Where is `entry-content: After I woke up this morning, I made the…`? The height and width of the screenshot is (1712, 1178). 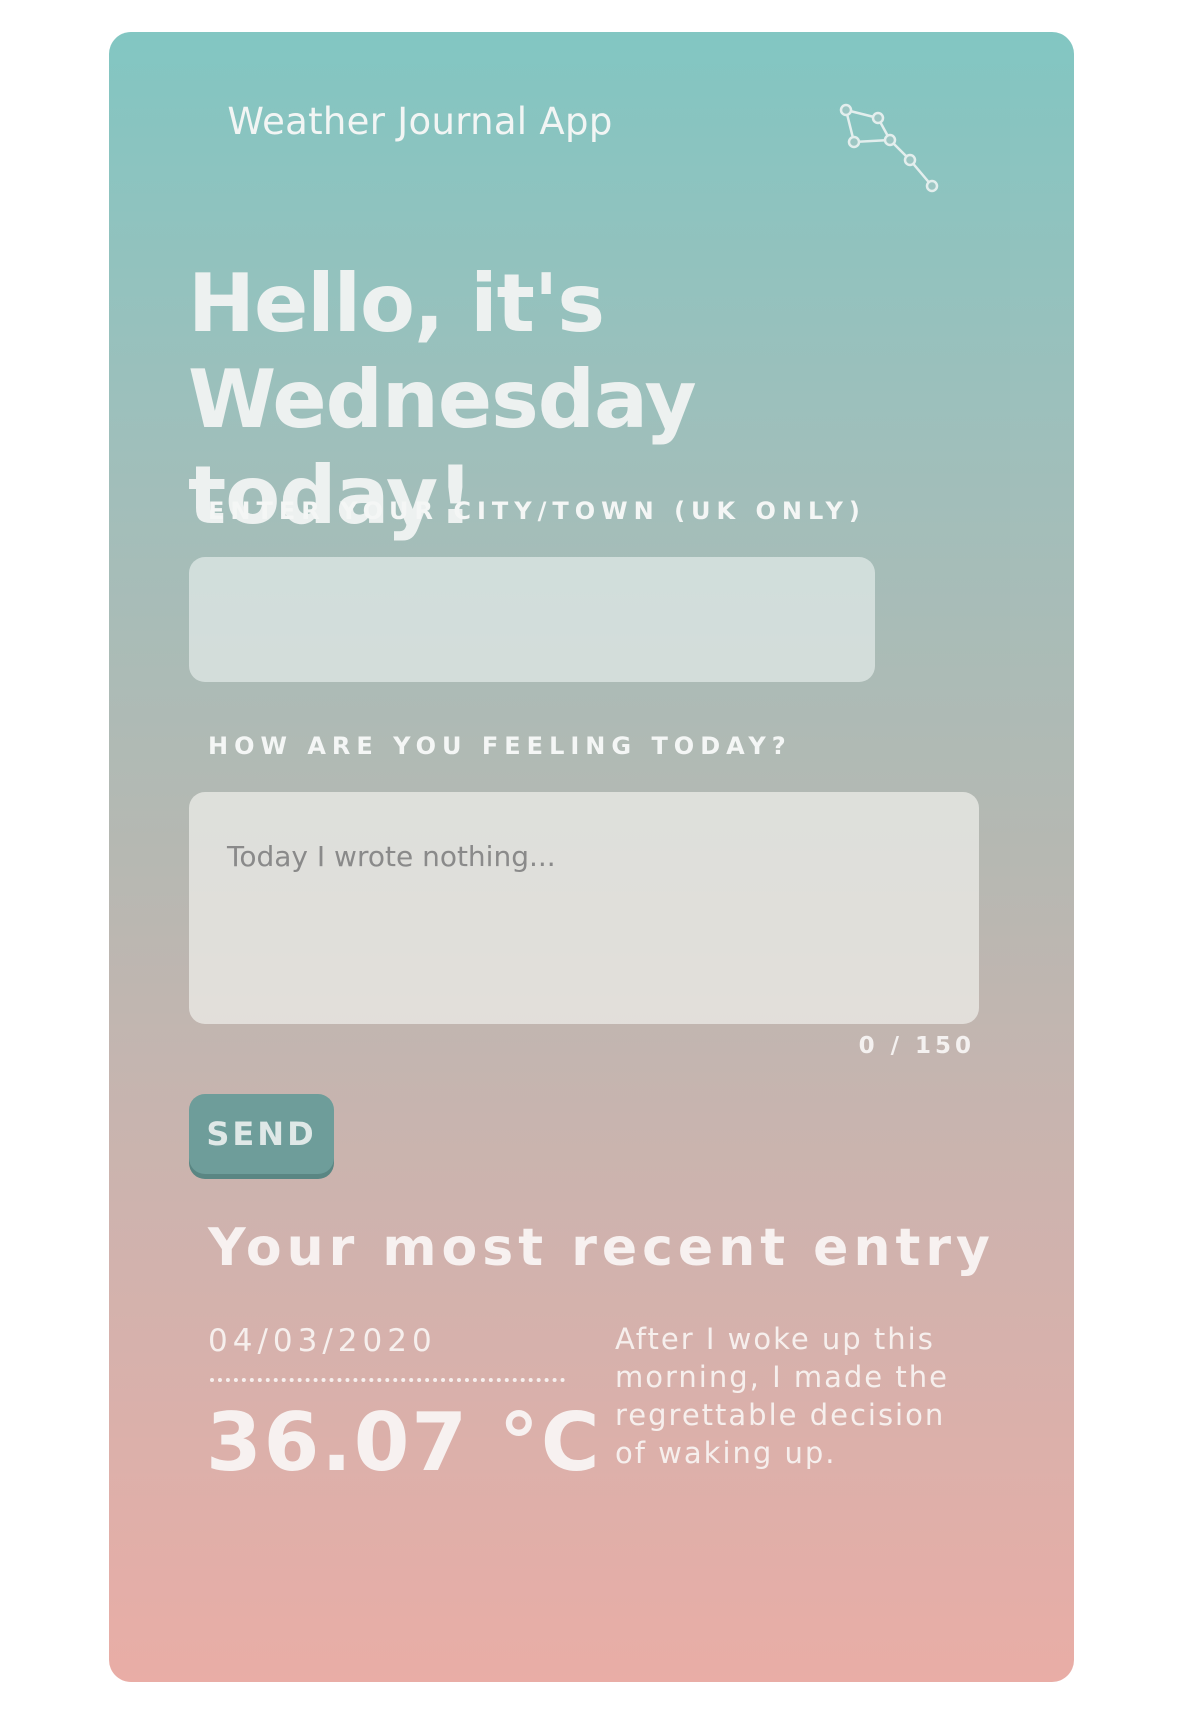 entry-content: After I woke up this morning, I made the… is located at coordinates (782, 1396).